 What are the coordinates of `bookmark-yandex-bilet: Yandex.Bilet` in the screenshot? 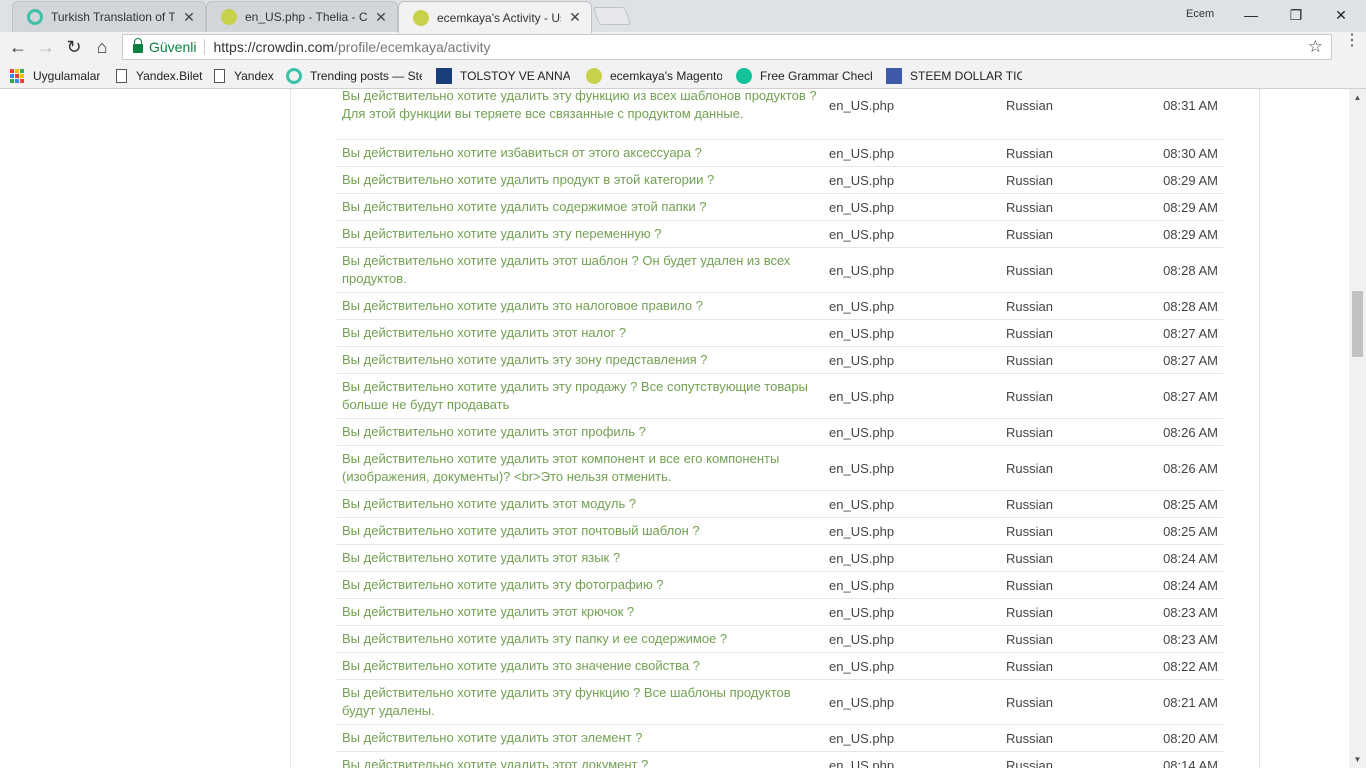 It's located at (159, 76).